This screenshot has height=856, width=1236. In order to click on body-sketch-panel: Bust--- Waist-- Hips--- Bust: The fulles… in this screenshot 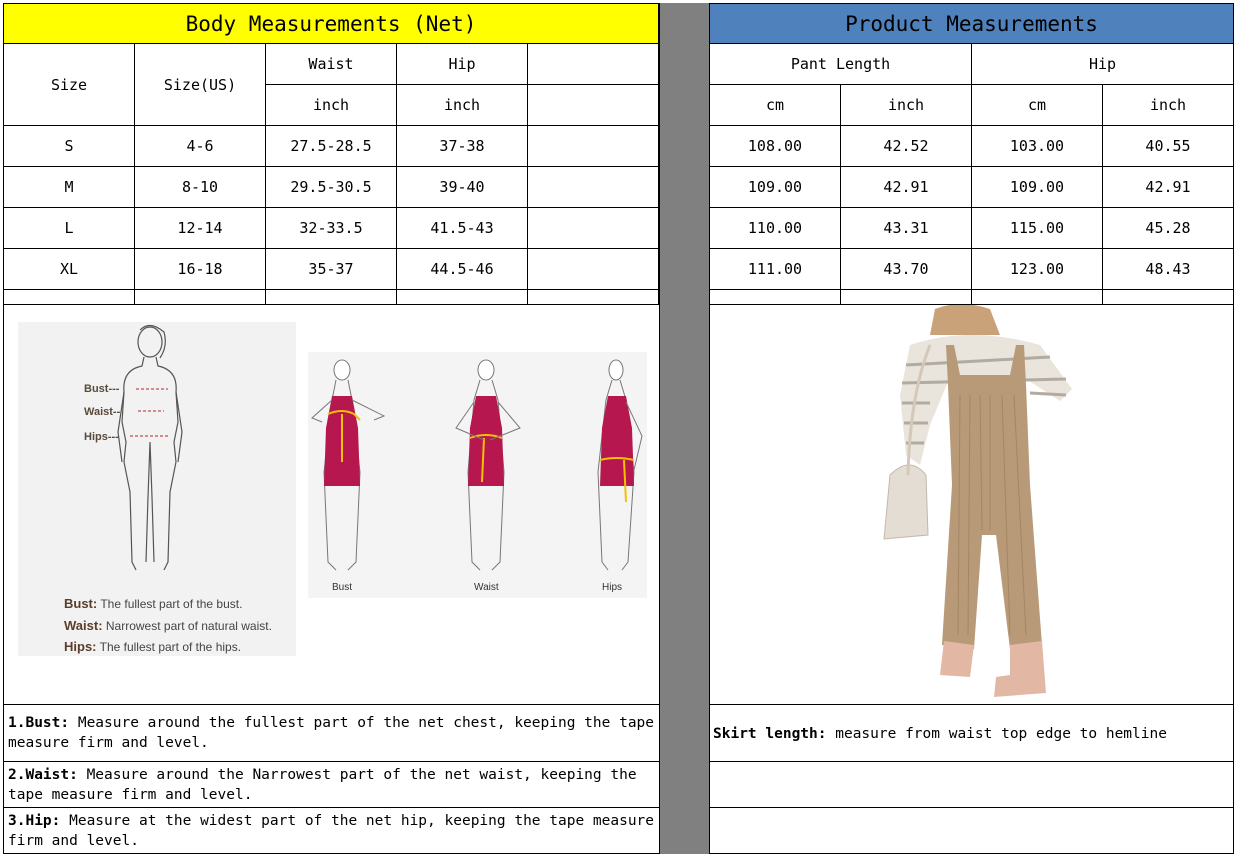, I will do `click(157, 489)`.